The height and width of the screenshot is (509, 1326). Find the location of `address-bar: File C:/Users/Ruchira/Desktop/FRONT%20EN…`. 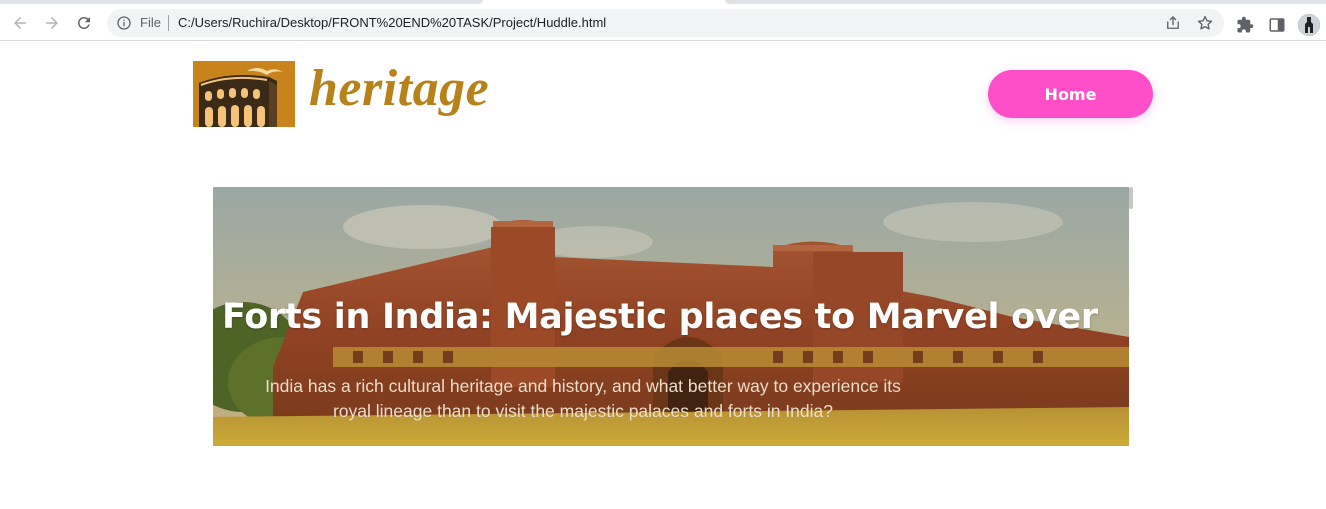

address-bar: File C:/Users/Ruchira/Desktop/FRONT%20EN… is located at coordinates (665, 23).